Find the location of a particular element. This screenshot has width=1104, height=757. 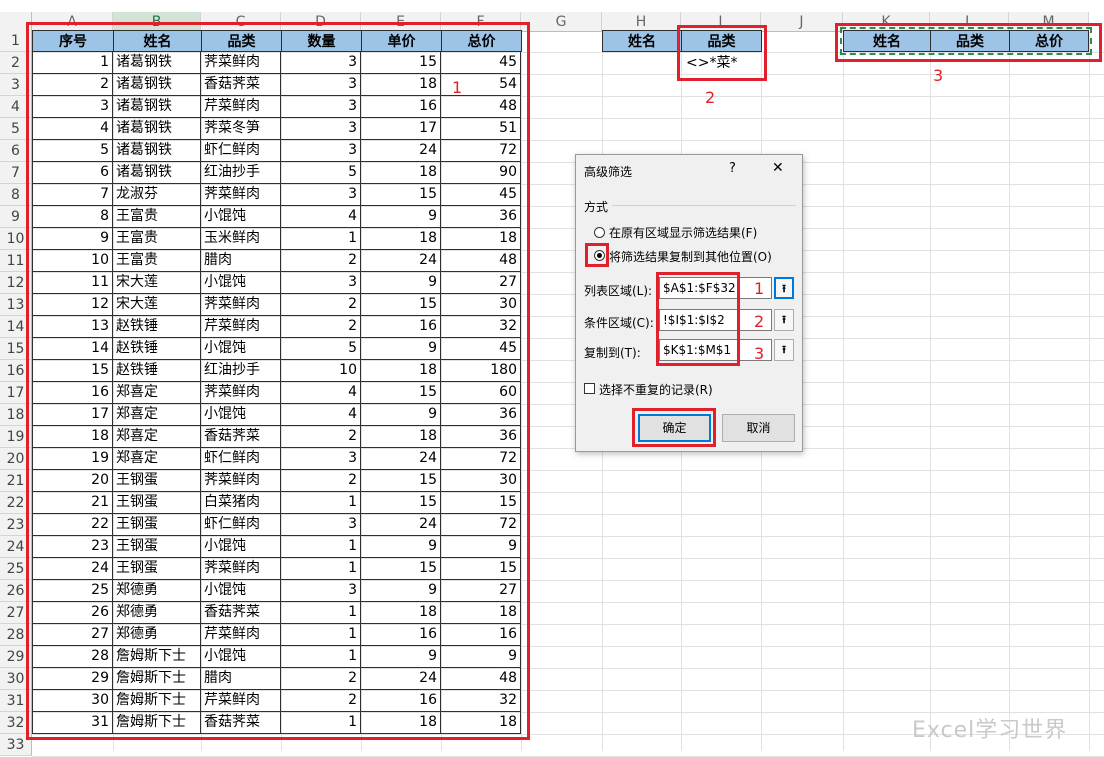

row-header: 9 is located at coordinates (16, 217).